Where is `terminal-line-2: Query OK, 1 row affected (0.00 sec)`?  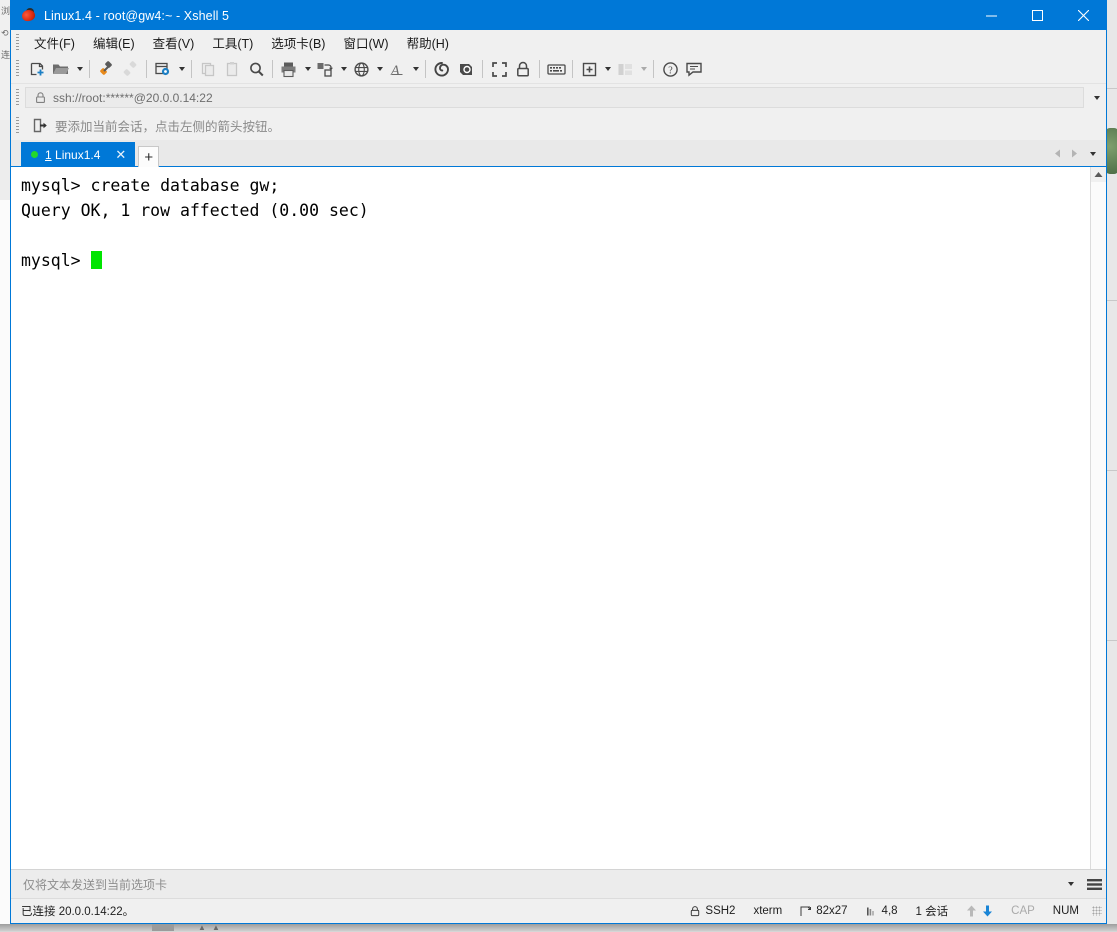 terminal-line-2: Query OK, 1 row affected (0.00 sec) is located at coordinates (195, 210).